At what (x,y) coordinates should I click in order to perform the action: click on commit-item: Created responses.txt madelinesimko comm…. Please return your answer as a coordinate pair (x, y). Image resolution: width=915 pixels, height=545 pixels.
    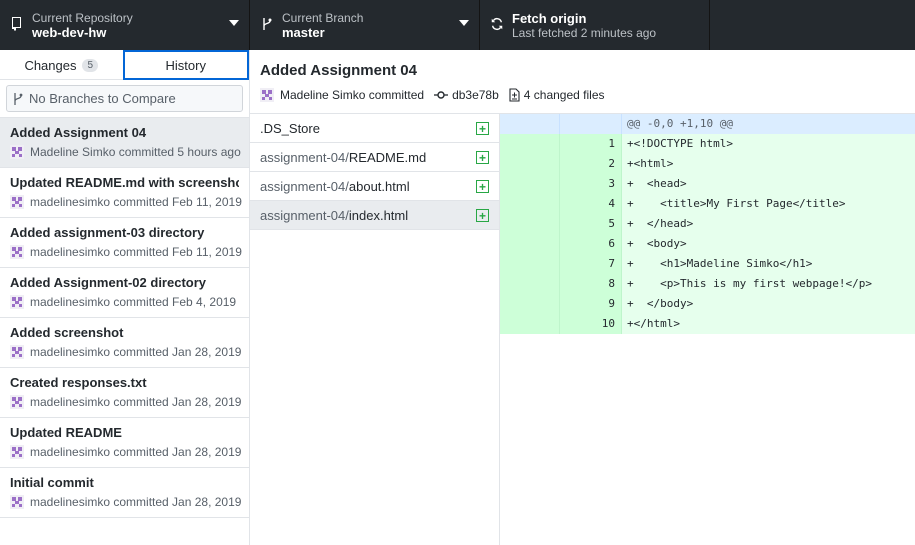
    Looking at the image, I should click on (124, 393).